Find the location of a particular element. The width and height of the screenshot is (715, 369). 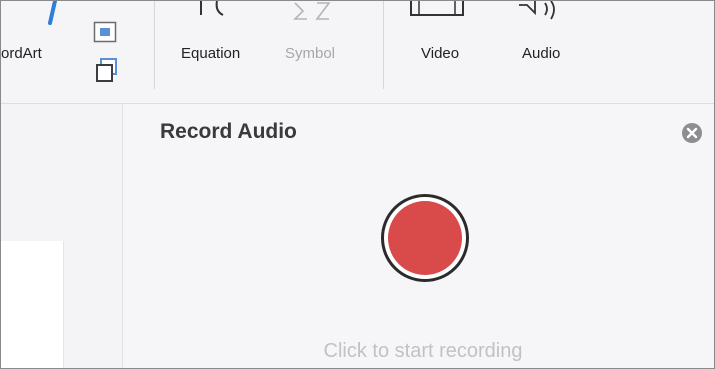

wordart-icon is located at coordinates (53, 14).